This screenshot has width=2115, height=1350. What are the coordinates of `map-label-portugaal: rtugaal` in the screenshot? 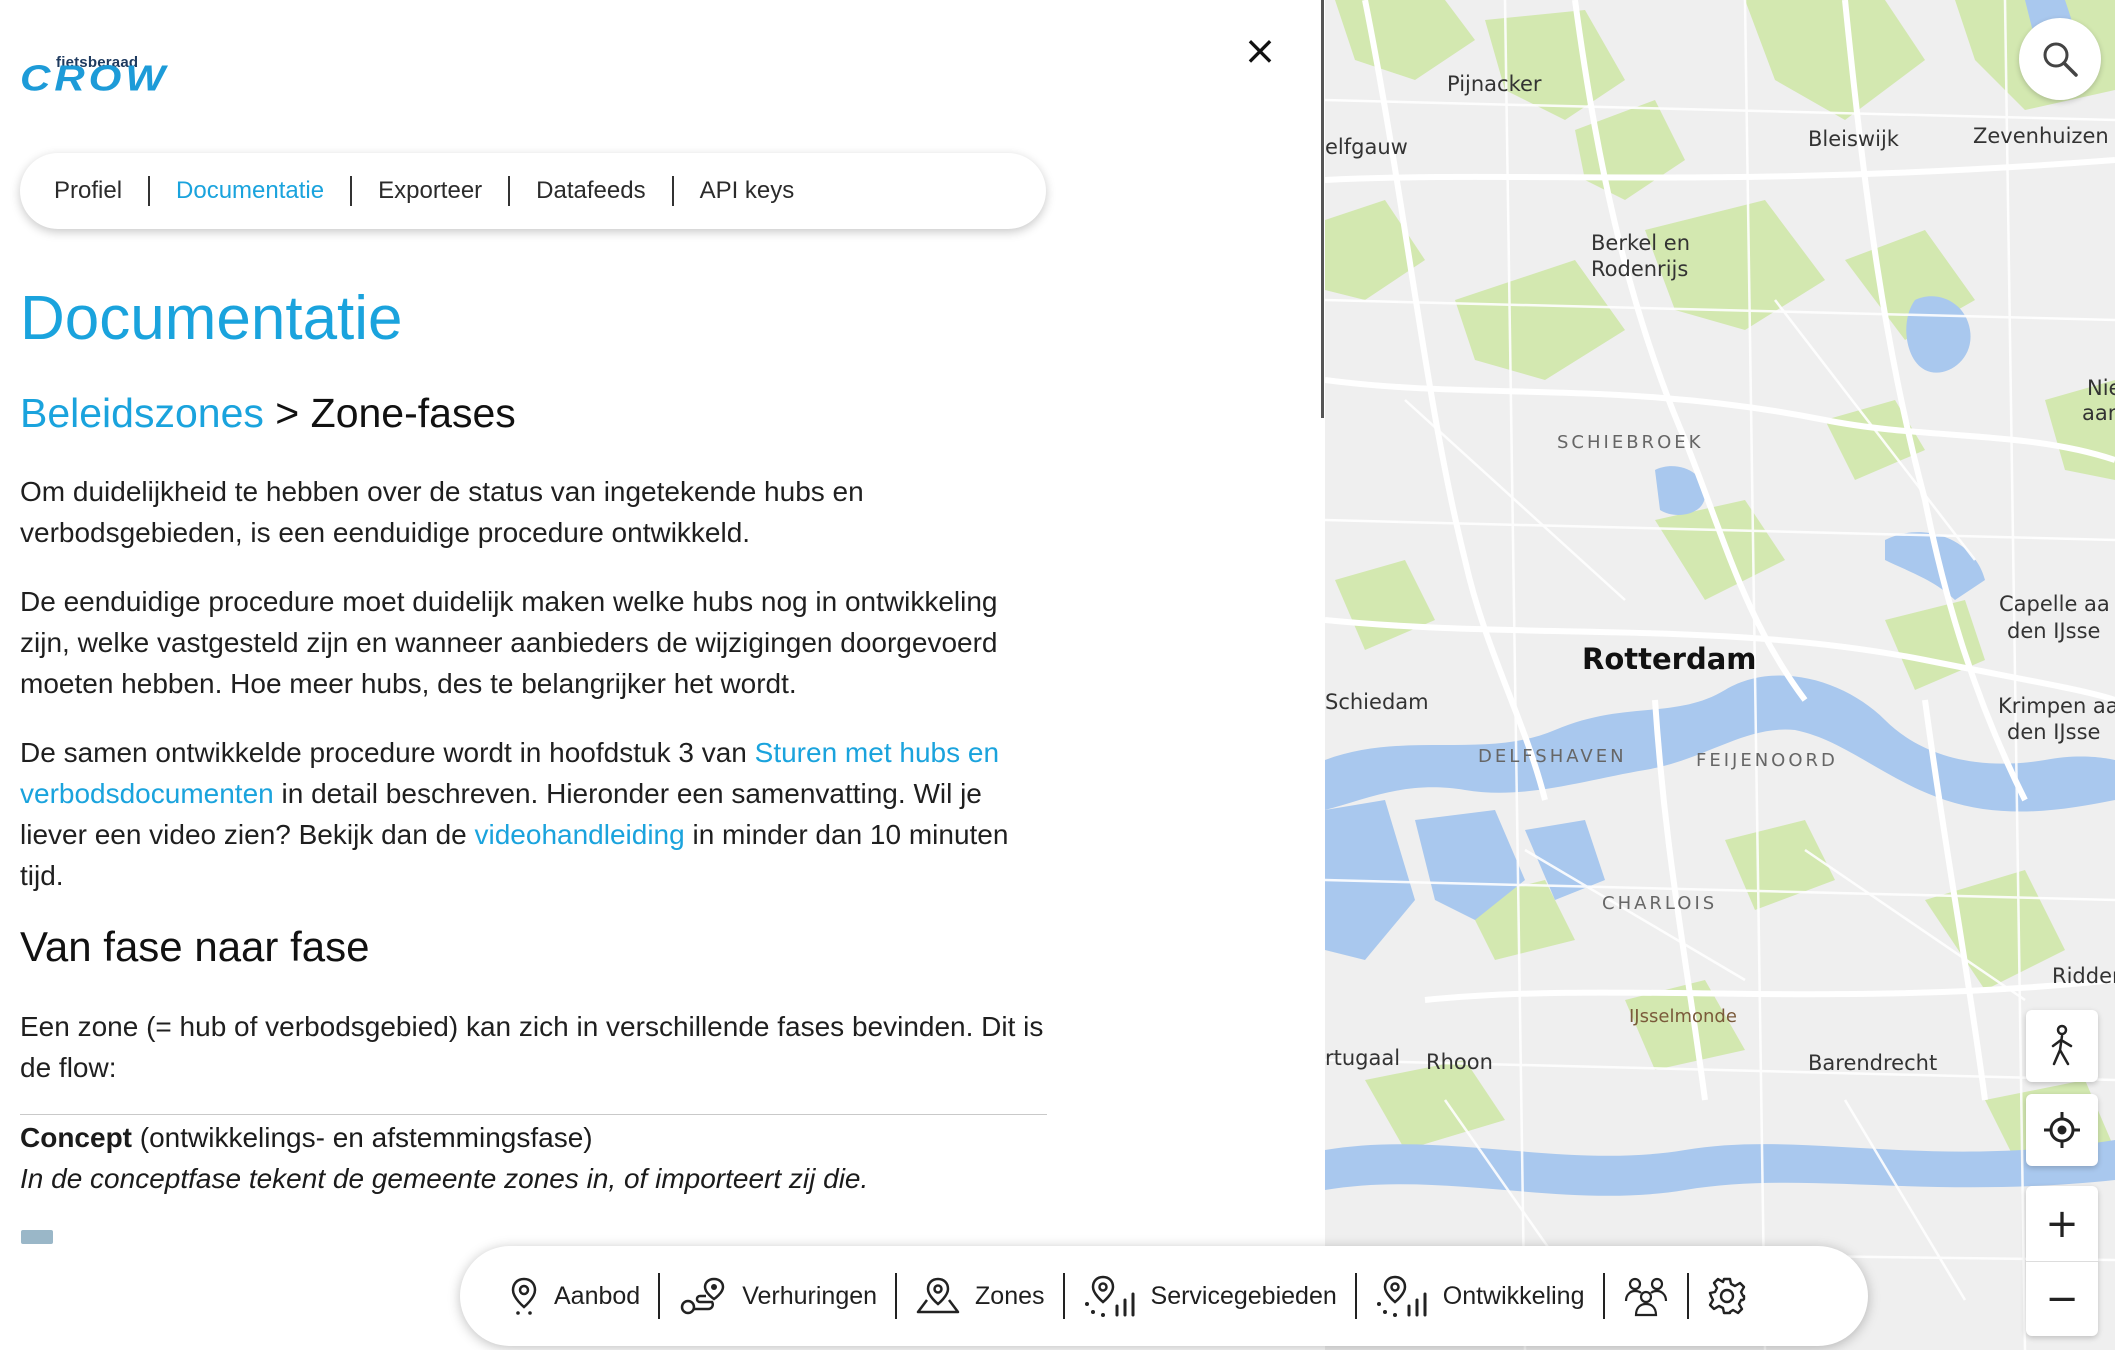 It's located at (1363, 1058).